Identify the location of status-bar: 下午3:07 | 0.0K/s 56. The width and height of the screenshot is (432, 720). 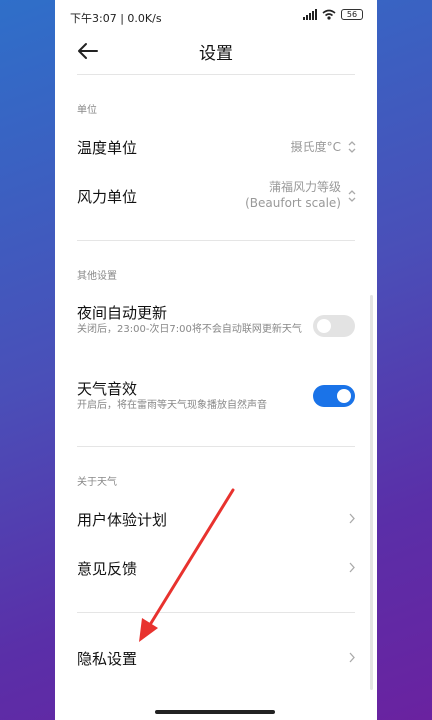
(216, 16).